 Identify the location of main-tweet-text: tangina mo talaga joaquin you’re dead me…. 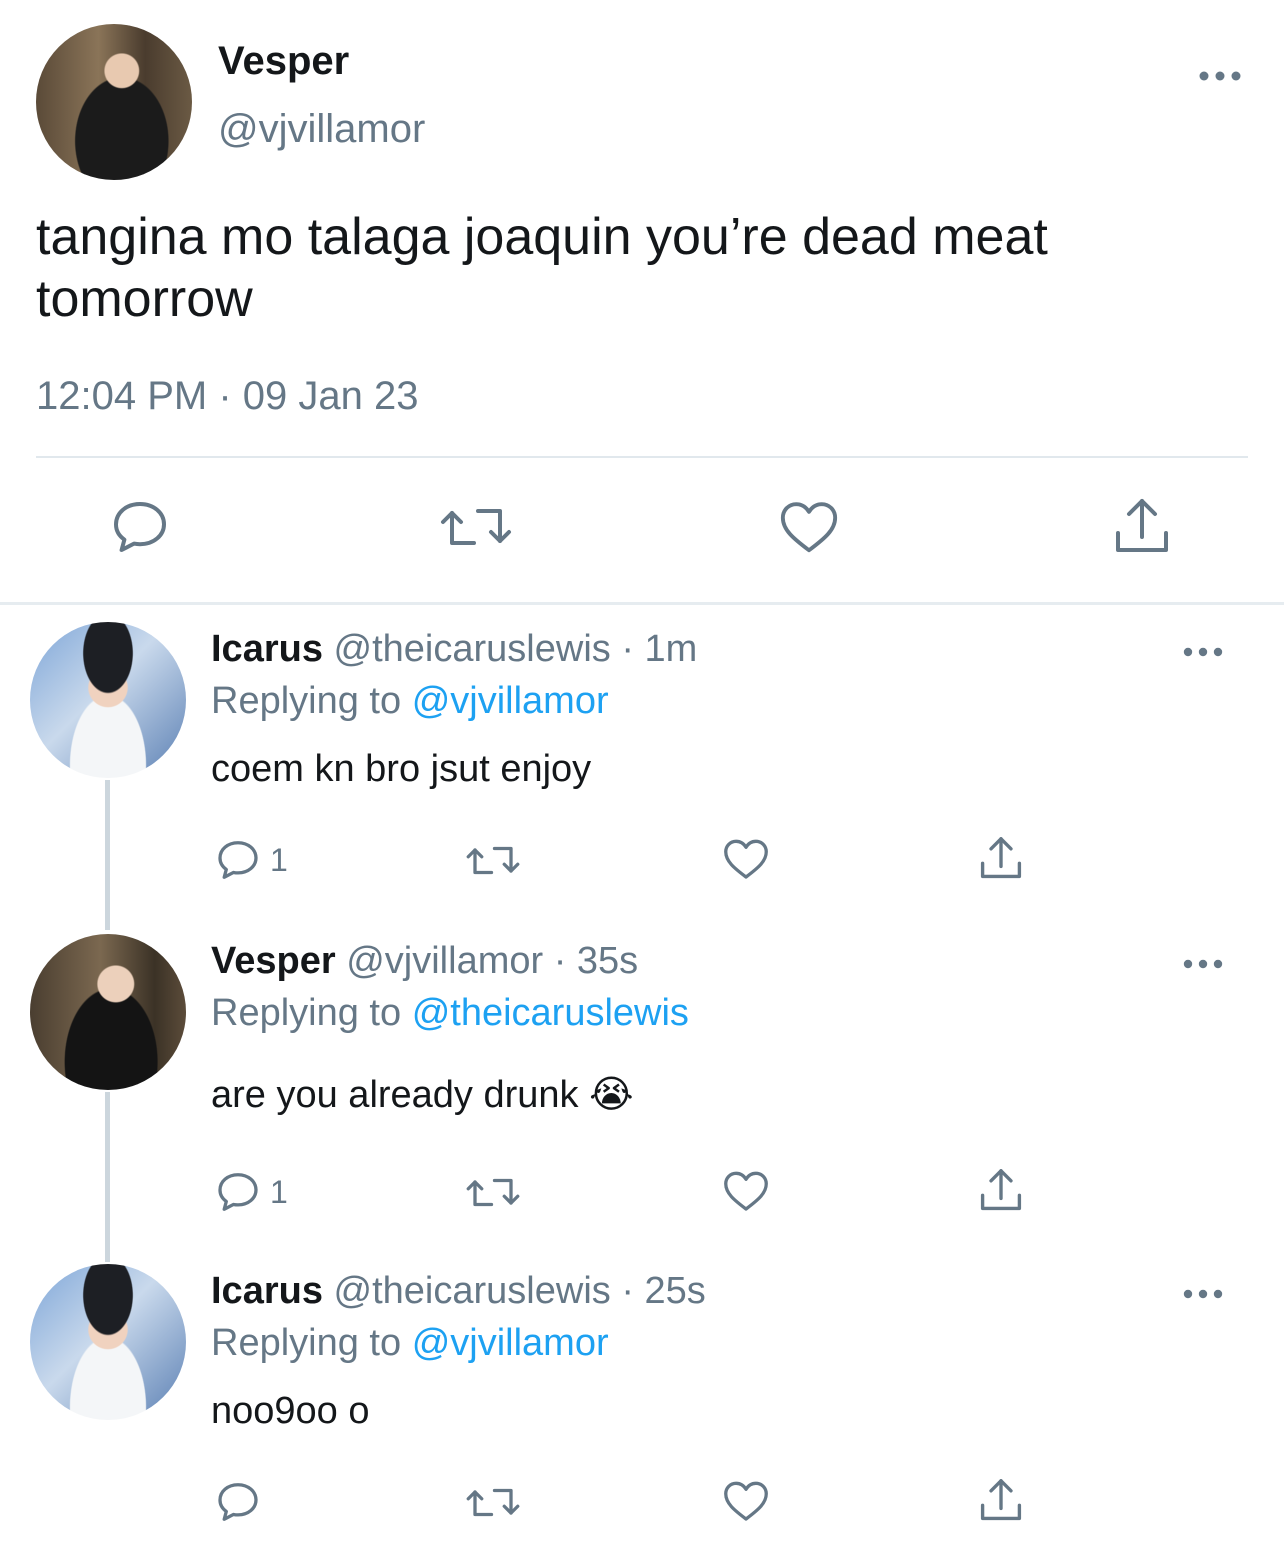
(542, 268).